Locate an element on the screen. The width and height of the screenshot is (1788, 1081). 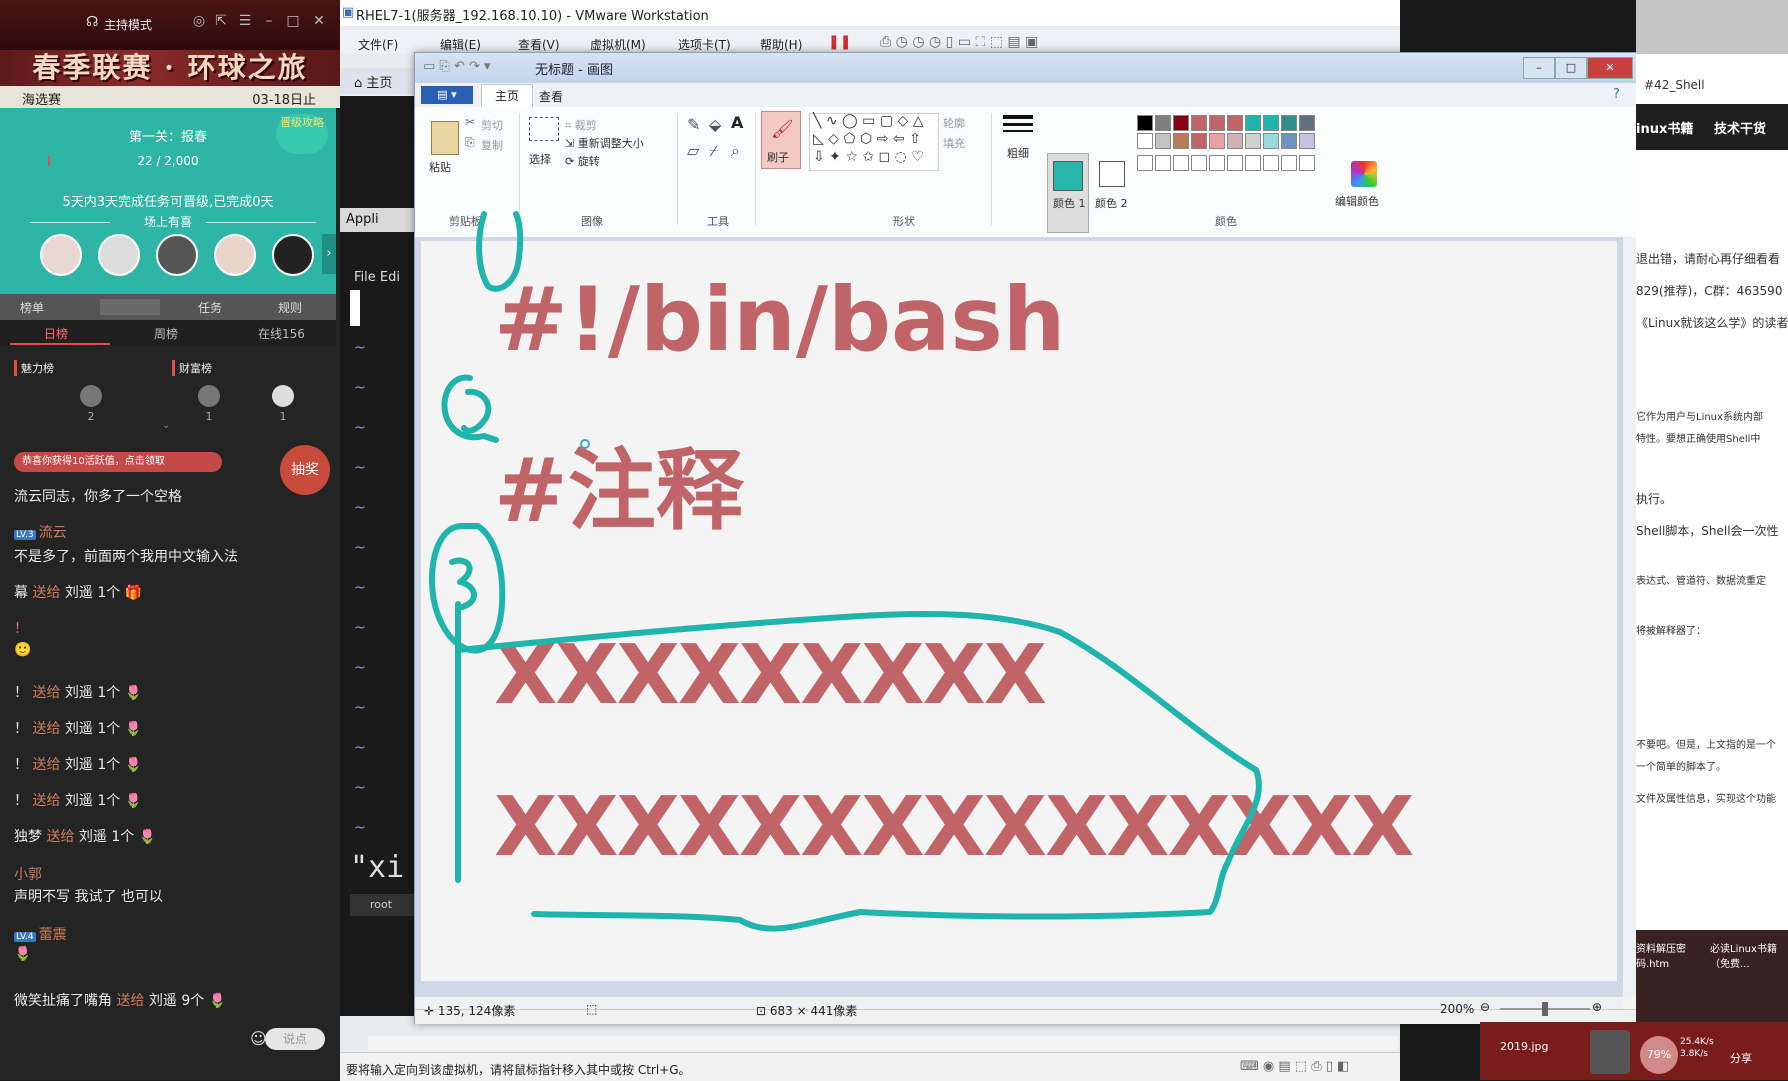
download-speed: 3.8K/s is located at coordinates (1694, 1054).